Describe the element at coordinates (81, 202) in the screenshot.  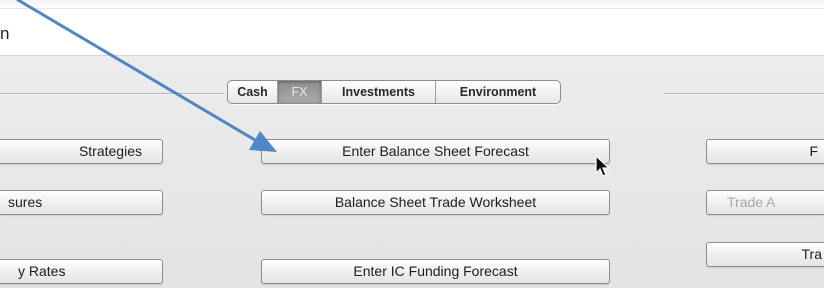
I see `exposures-button: sures` at that location.